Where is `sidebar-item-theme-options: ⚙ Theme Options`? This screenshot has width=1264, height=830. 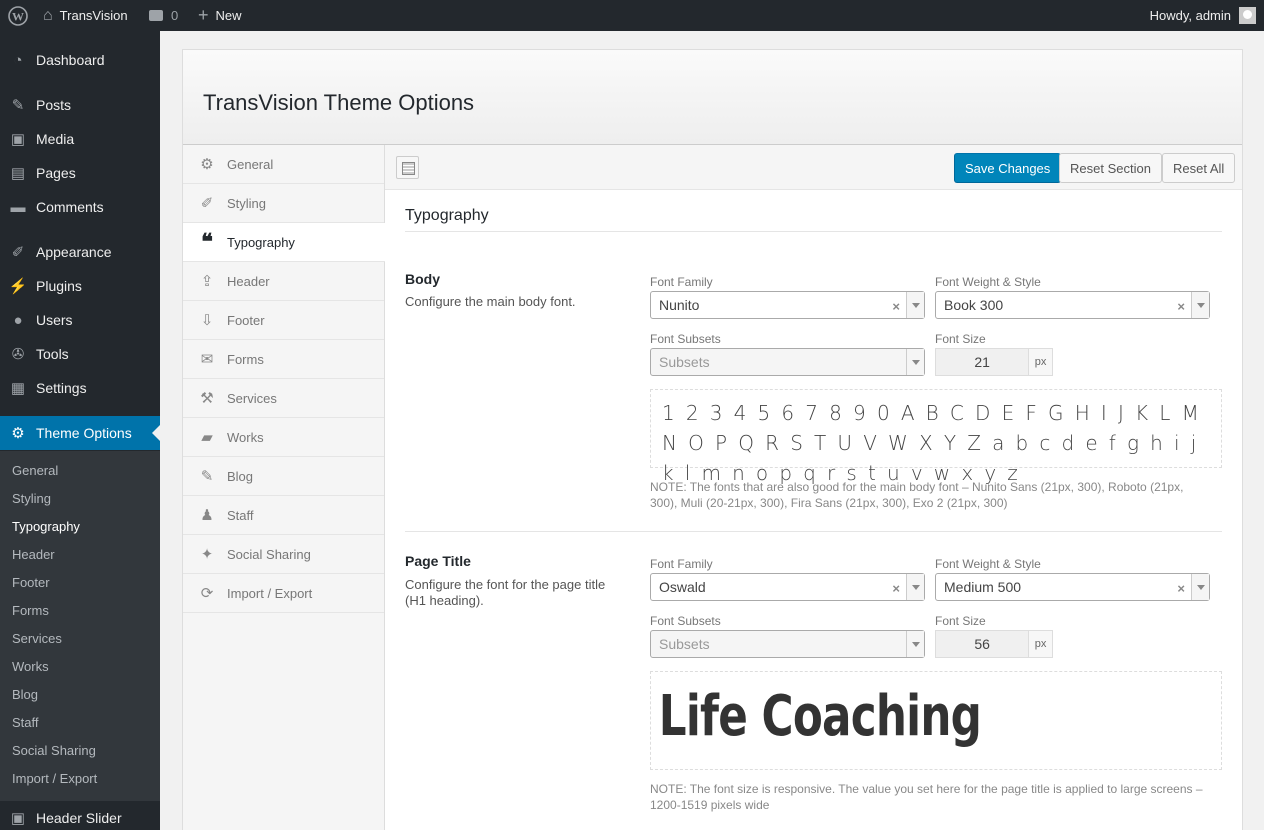 sidebar-item-theme-options: ⚙ Theme Options is located at coordinates (80, 433).